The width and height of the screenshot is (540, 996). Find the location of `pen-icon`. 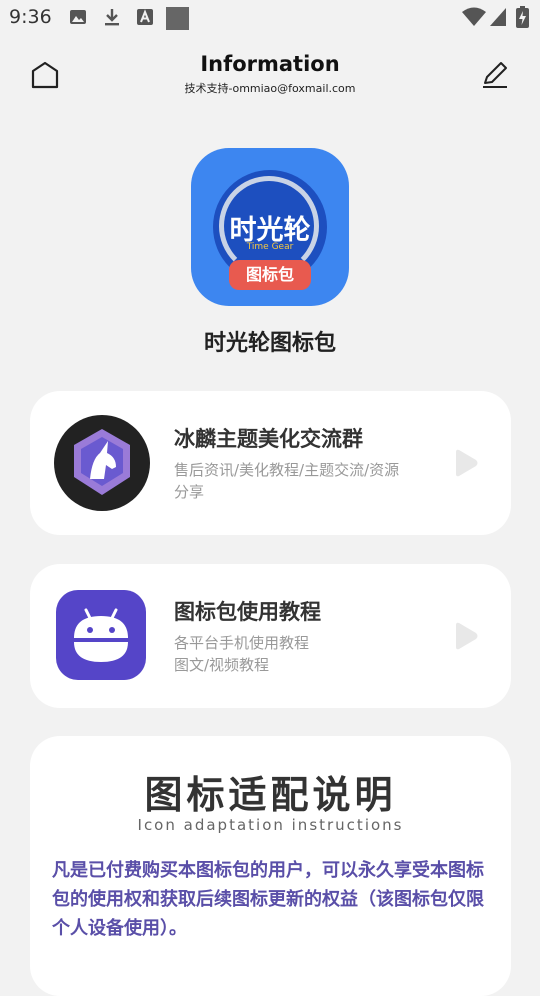

pen-icon is located at coordinates (495, 75).